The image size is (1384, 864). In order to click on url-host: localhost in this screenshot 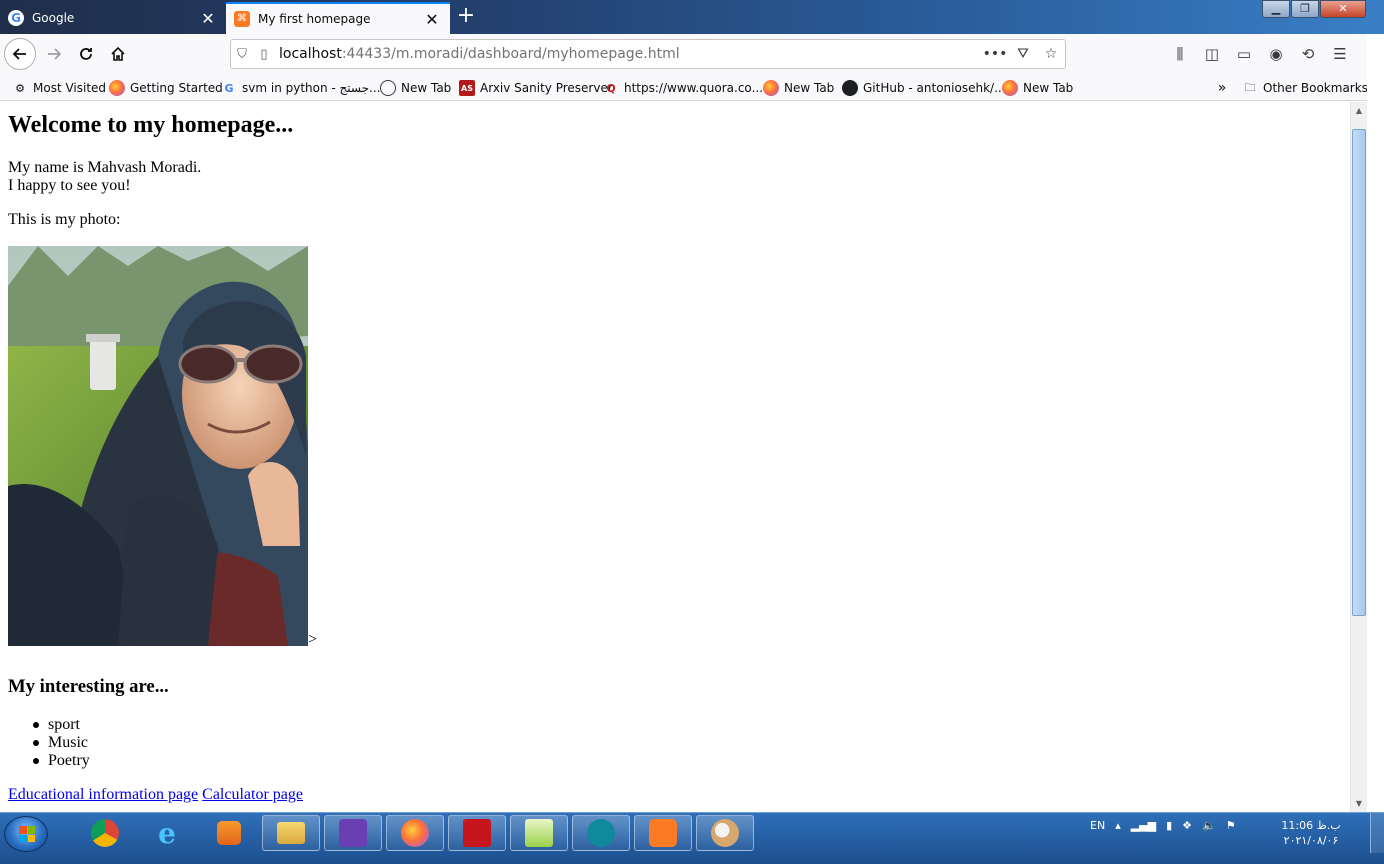, I will do `click(310, 54)`.